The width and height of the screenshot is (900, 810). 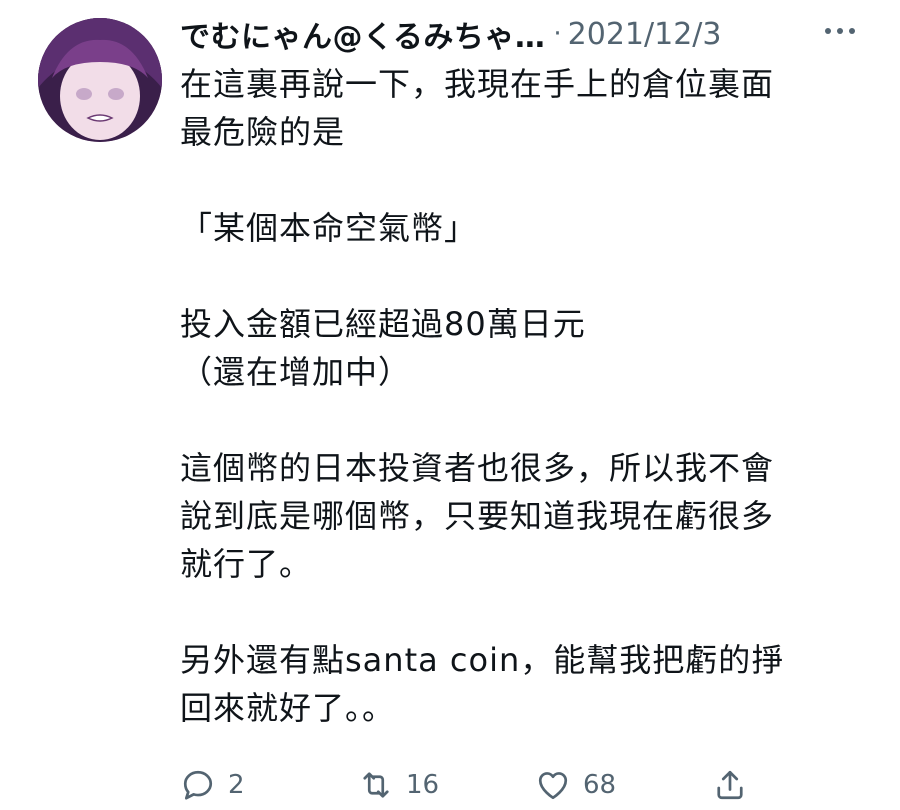 I want to click on retweet-button: 16, so click(x=398, y=785).